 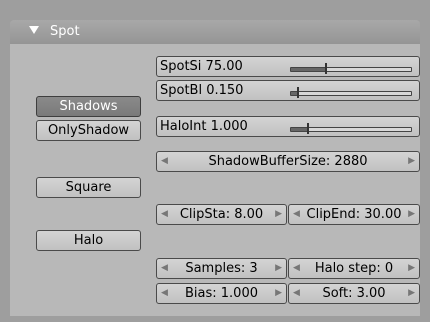 I want to click on halo-intensity-label: HaloInt 1.000, so click(x=204, y=126).